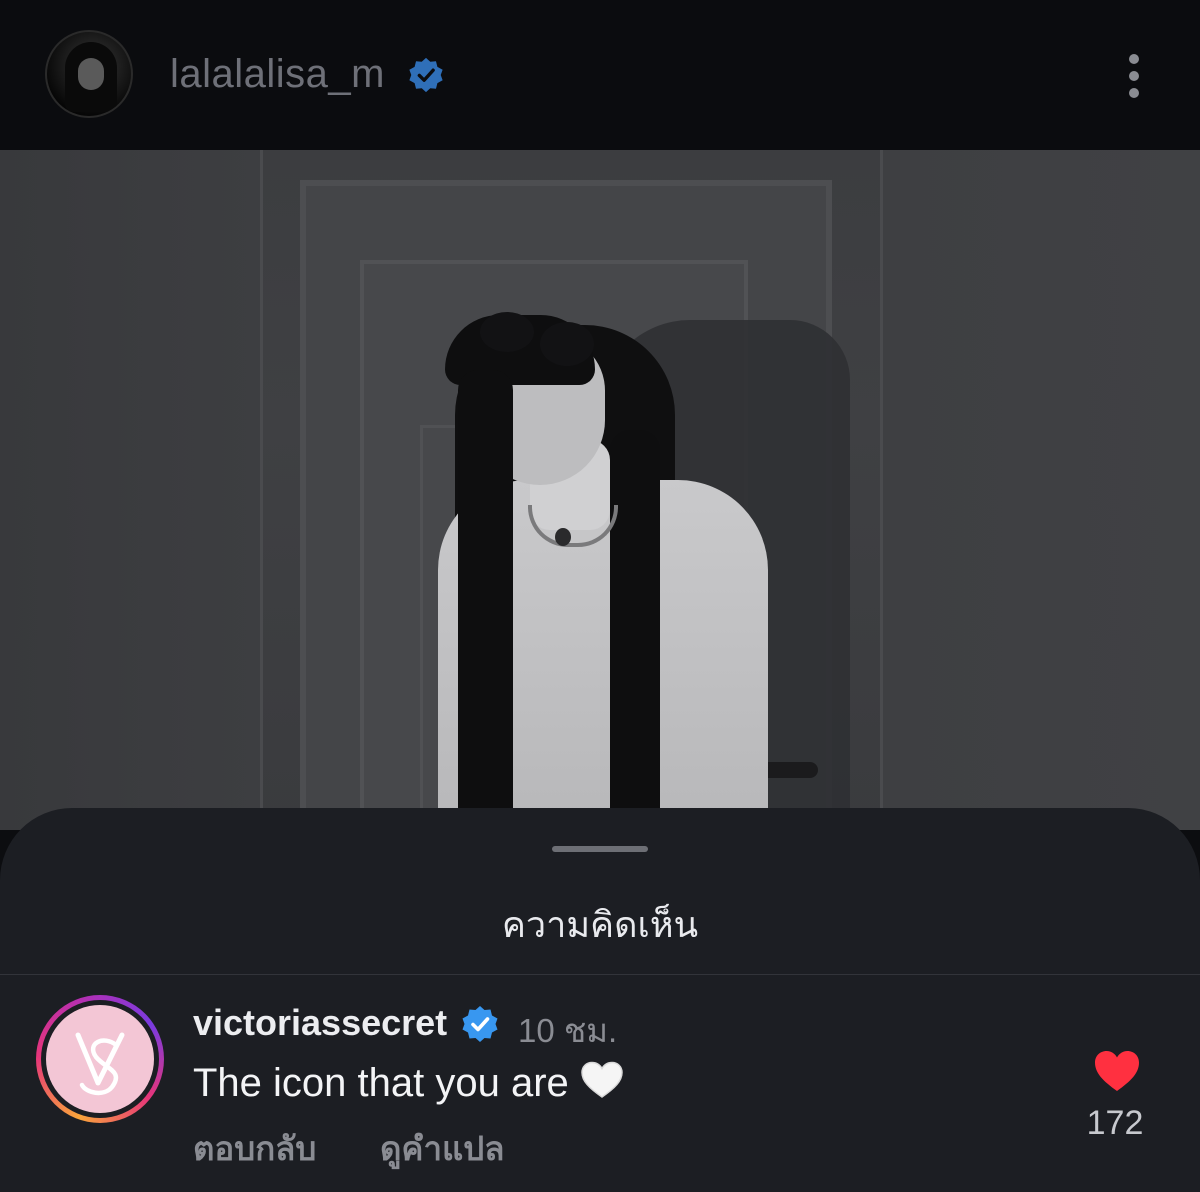 The image size is (1200, 1192). What do you see at coordinates (600, 849) in the screenshot?
I see `sheet-drag-handle` at bounding box center [600, 849].